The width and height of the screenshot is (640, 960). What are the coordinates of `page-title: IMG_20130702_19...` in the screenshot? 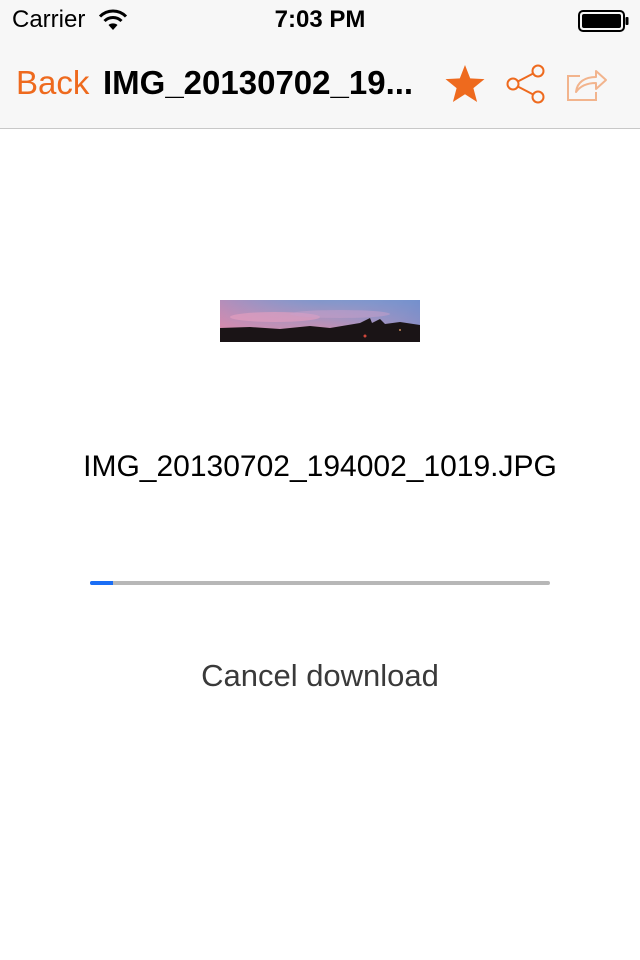 It's located at (258, 82).